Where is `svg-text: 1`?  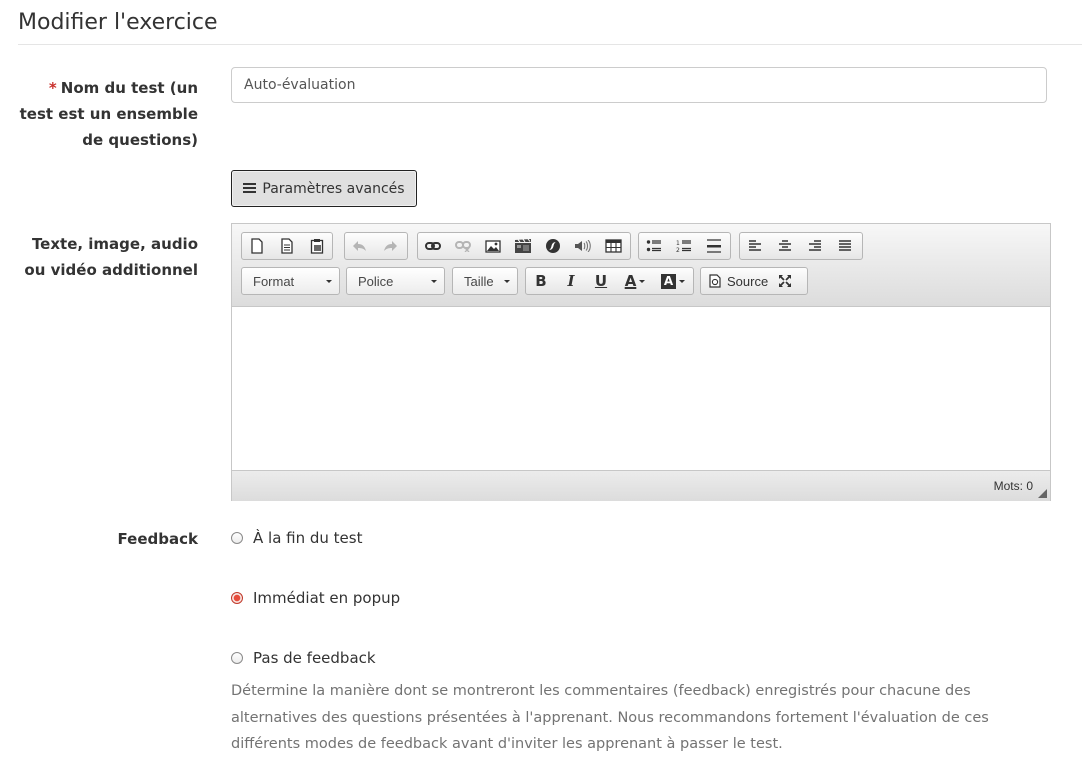
svg-text: 1 is located at coordinates (678, 243).